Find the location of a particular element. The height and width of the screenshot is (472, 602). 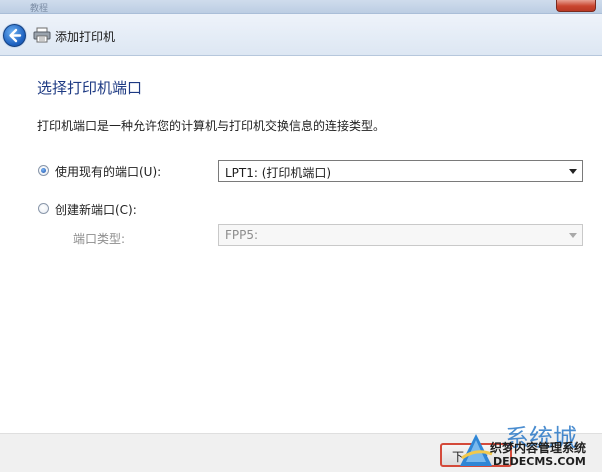

page-description: 打印机端口是一种允许您的计算机与打印机交换信息的连接类型。 is located at coordinates (211, 126).